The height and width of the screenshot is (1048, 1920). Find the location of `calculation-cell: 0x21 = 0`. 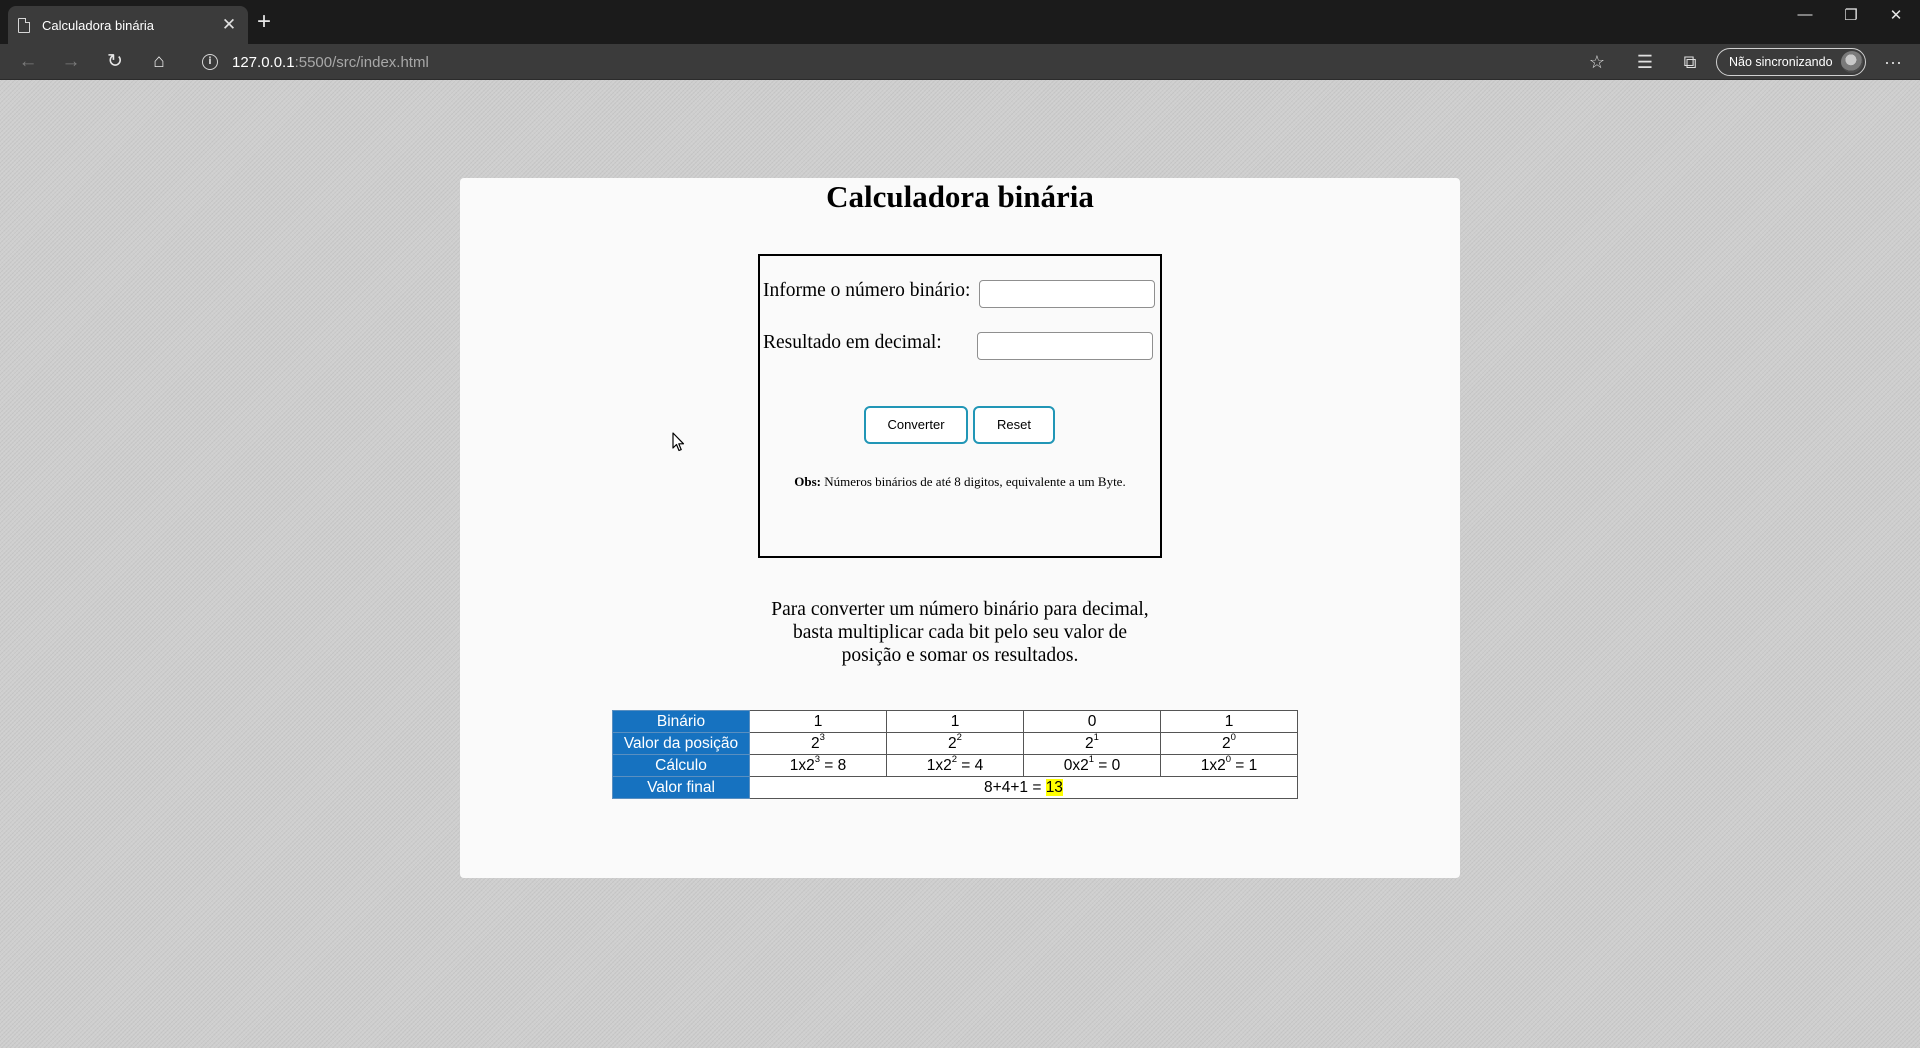

calculation-cell: 0x21 = 0 is located at coordinates (1092, 765).